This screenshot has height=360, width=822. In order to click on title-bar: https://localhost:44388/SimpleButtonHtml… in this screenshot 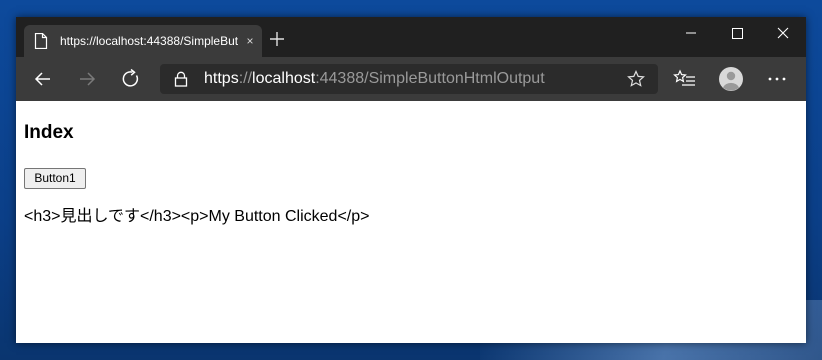, I will do `click(411, 37)`.